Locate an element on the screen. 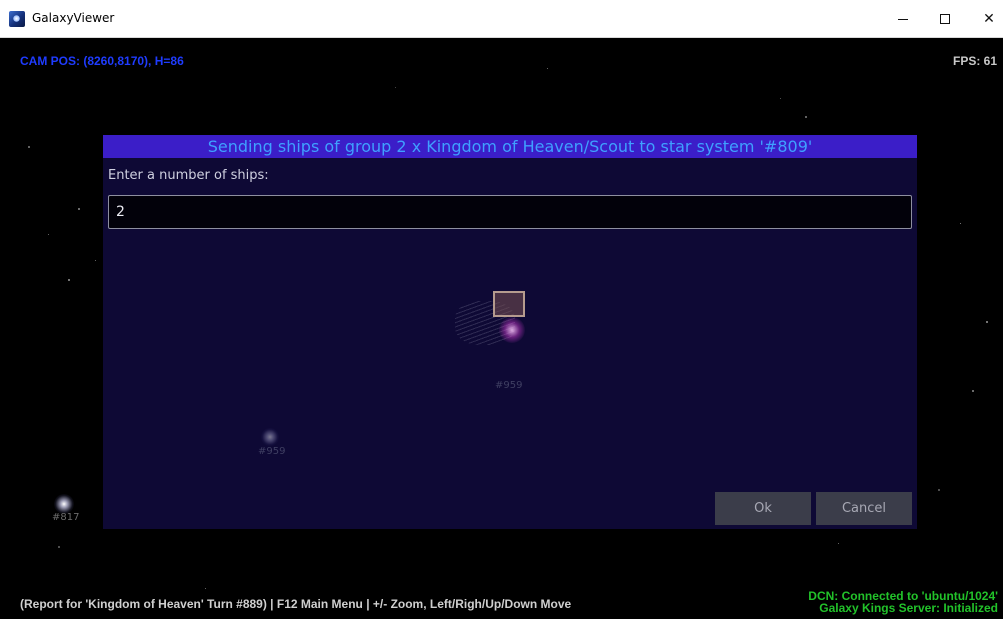 The image size is (1003, 619). minimize-button is located at coordinates (903, 19).